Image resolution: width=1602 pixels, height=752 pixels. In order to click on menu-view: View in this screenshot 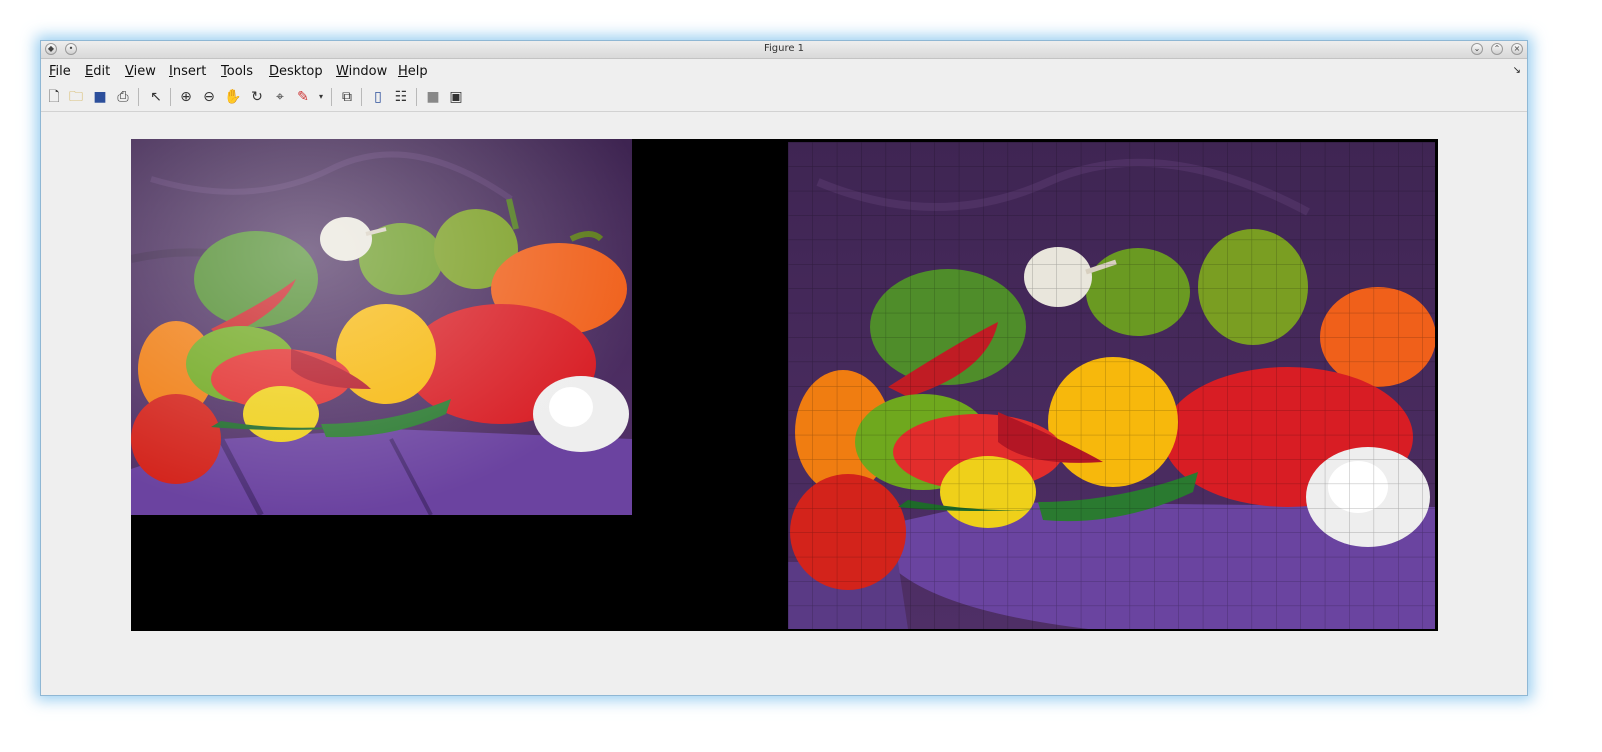, I will do `click(140, 71)`.